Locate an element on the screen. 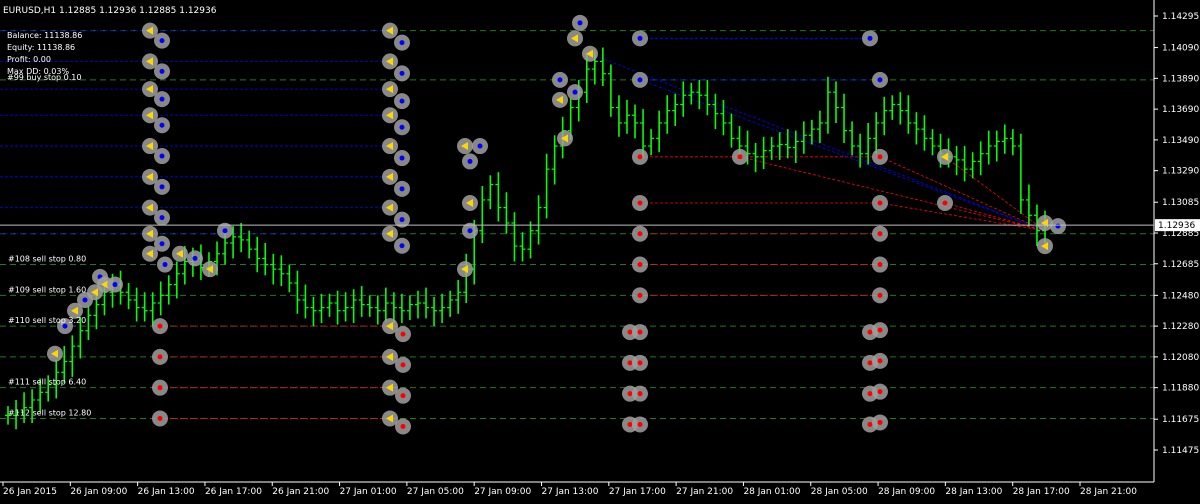 This screenshot has width=1200, height=504. current-price-label: 1.12936 is located at coordinates (1176, 226).